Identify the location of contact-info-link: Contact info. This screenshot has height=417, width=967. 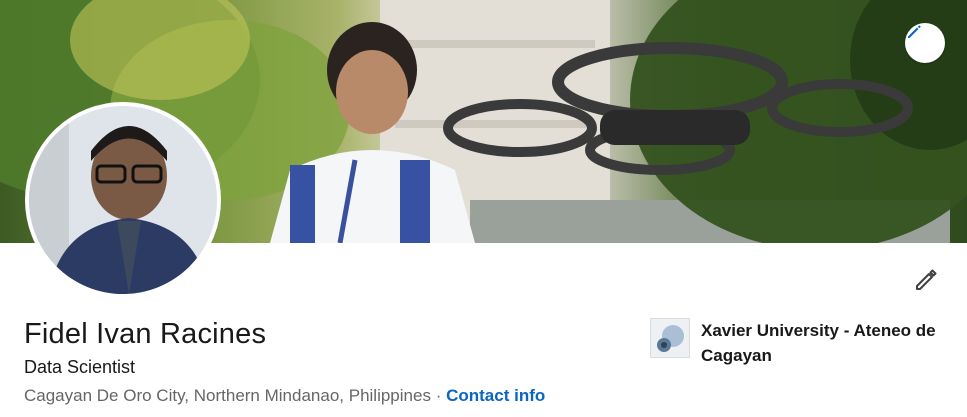
(495, 395).